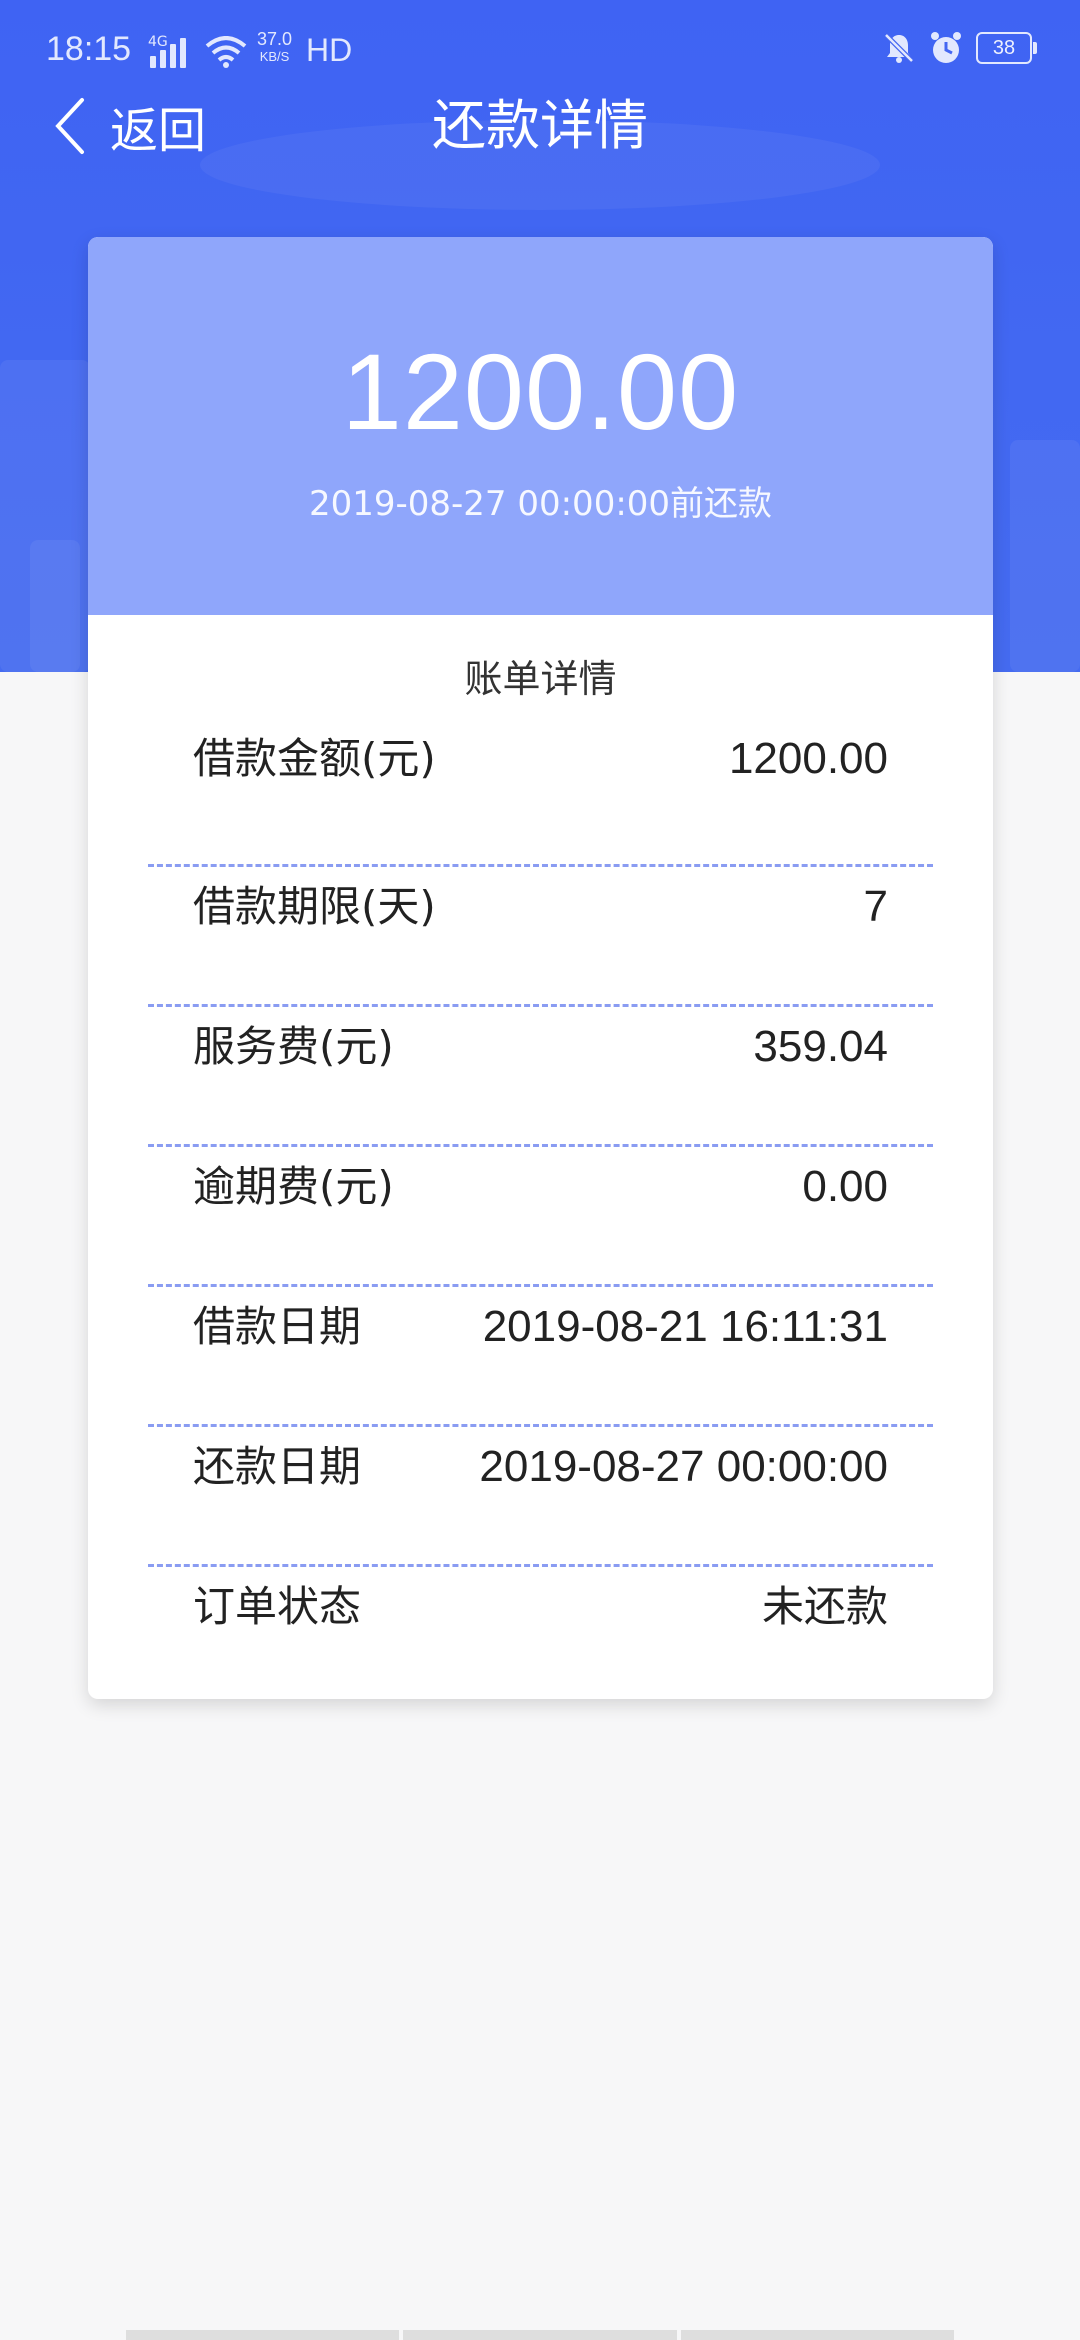  Describe the element at coordinates (540, 504) in the screenshot. I see `due-date-text: 2019-08-27 00:00:00前还款` at that location.